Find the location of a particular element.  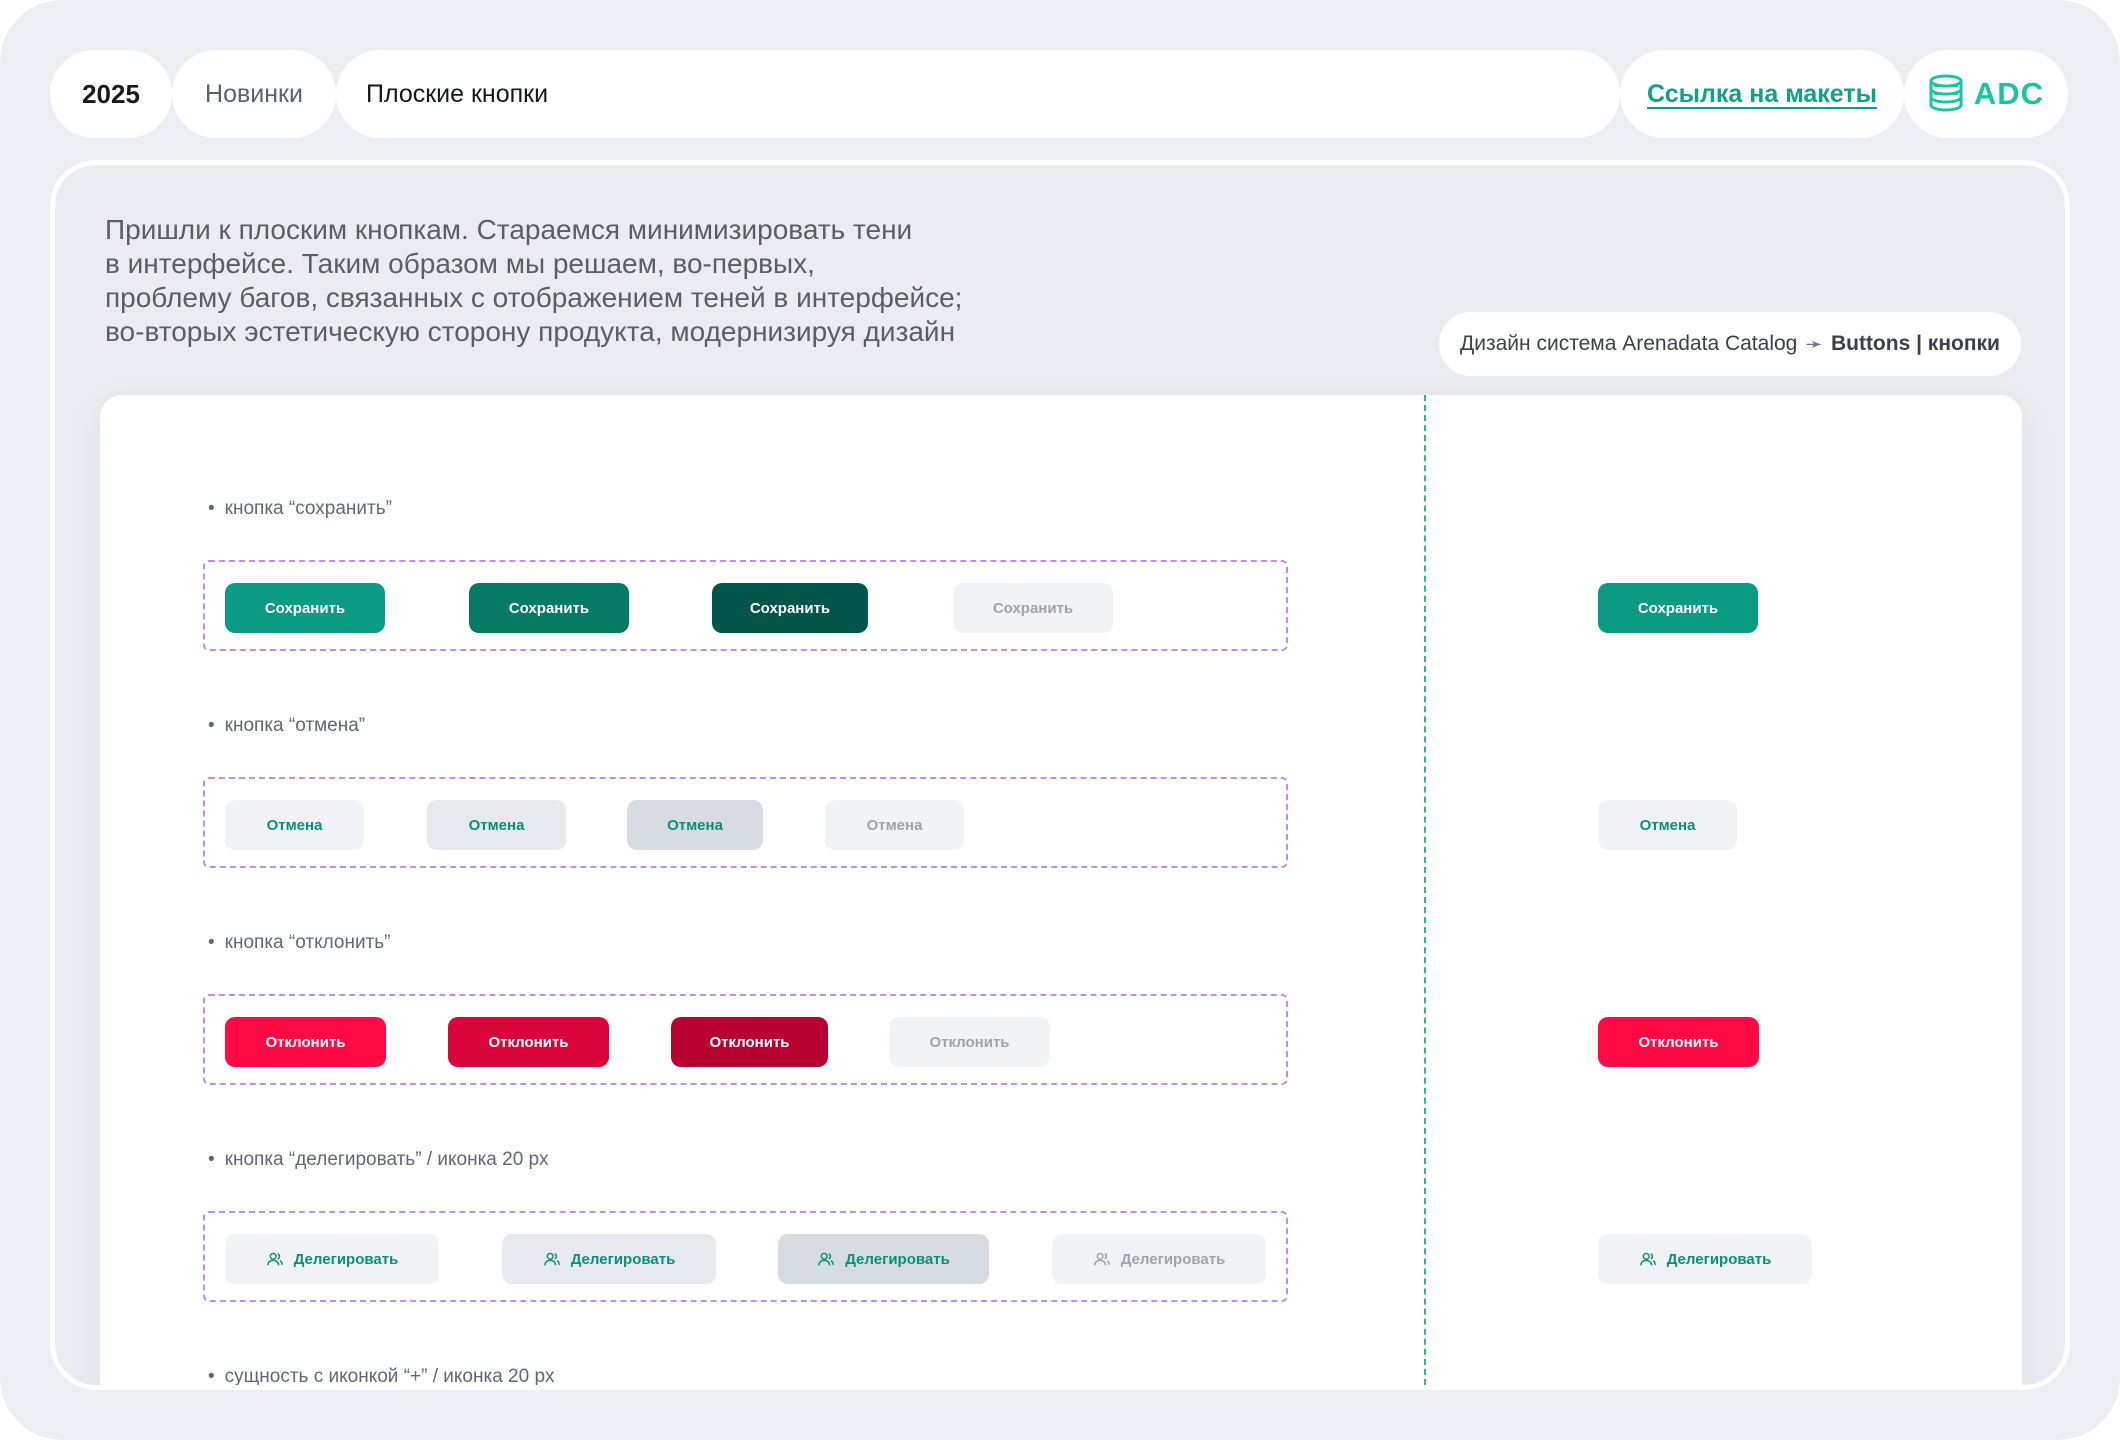

cancel-button-hover: Отмена is located at coordinates (496, 825).